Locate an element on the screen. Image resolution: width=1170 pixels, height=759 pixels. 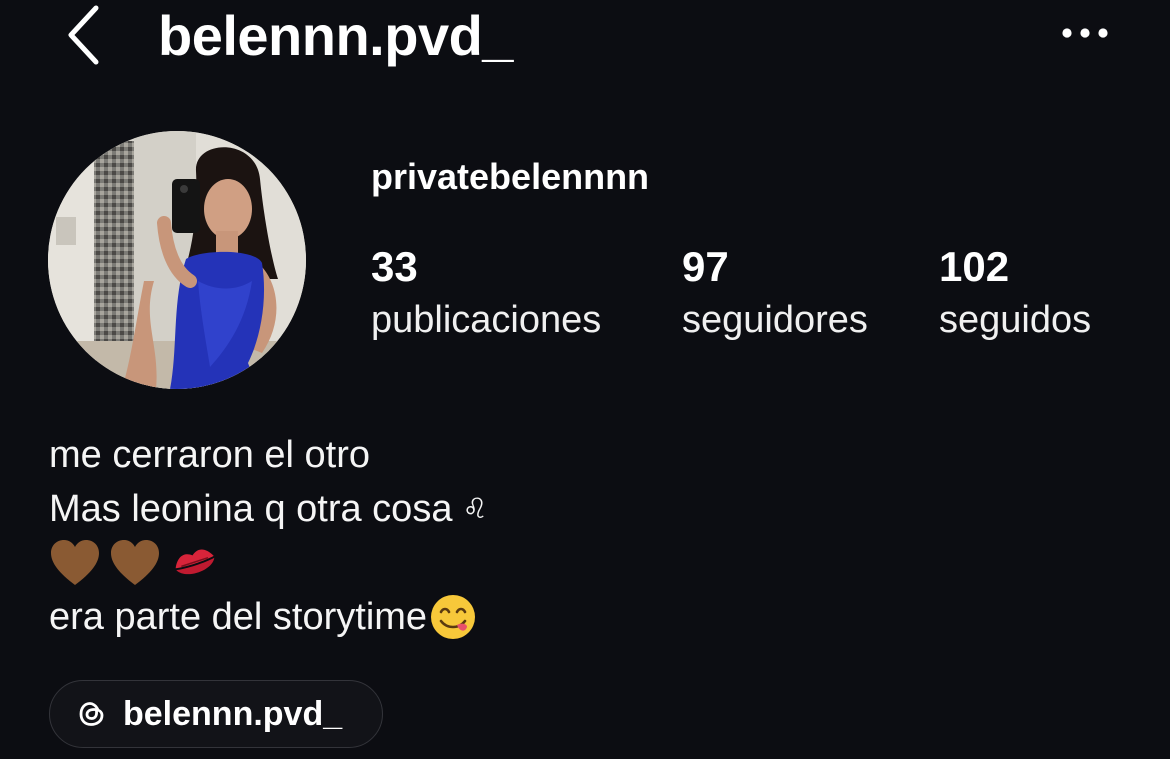
page-title: belennn.pvd_ is located at coordinates (335, 35).